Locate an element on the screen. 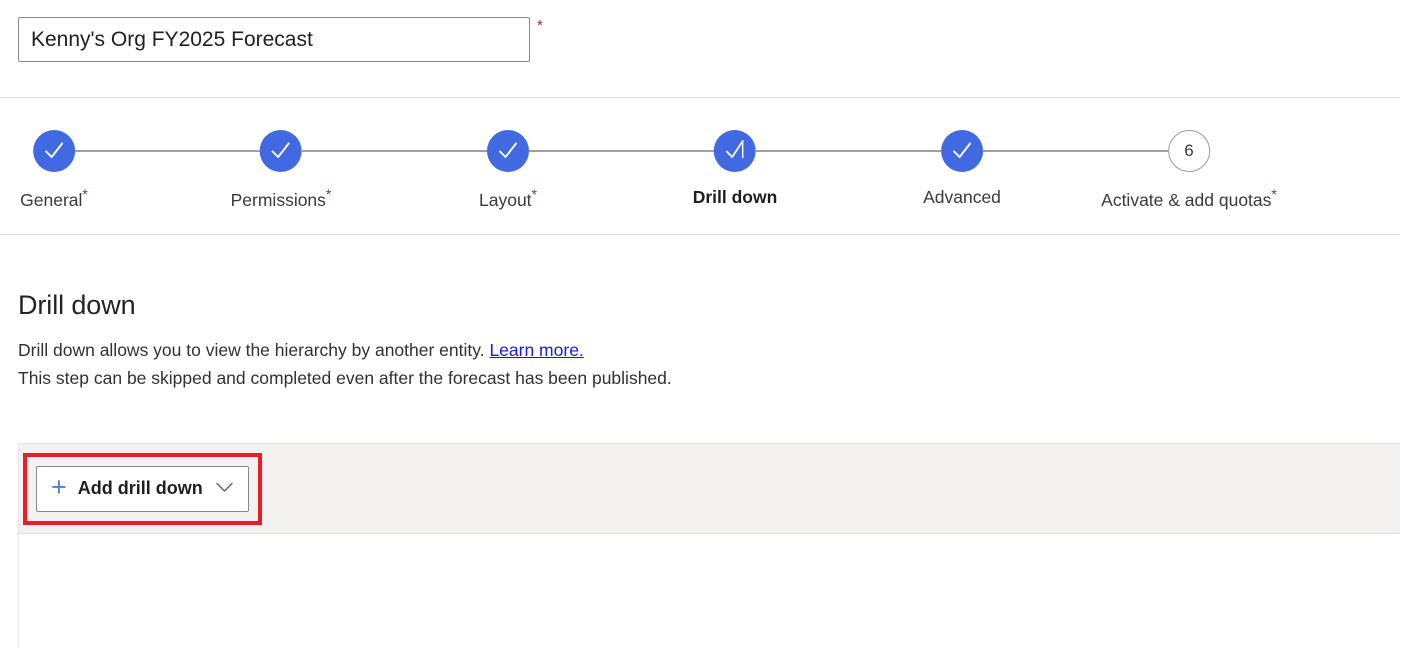 The width and height of the screenshot is (1405, 648). highlight-annotation-box: + Add drill down is located at coordinates (142, 488).